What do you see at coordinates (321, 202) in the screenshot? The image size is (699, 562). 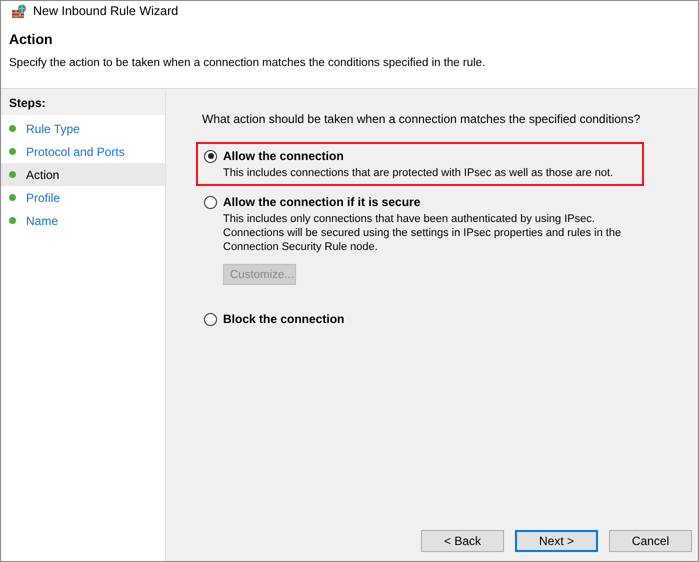 I see `option-label: Allow the connection if it is secure` at bounding box center [321, 202].